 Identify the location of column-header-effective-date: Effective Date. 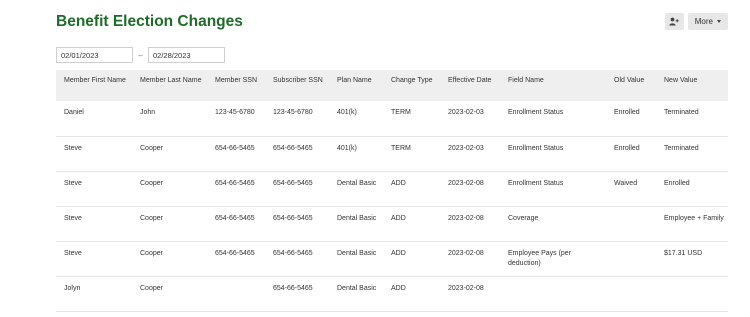
(470, 85).